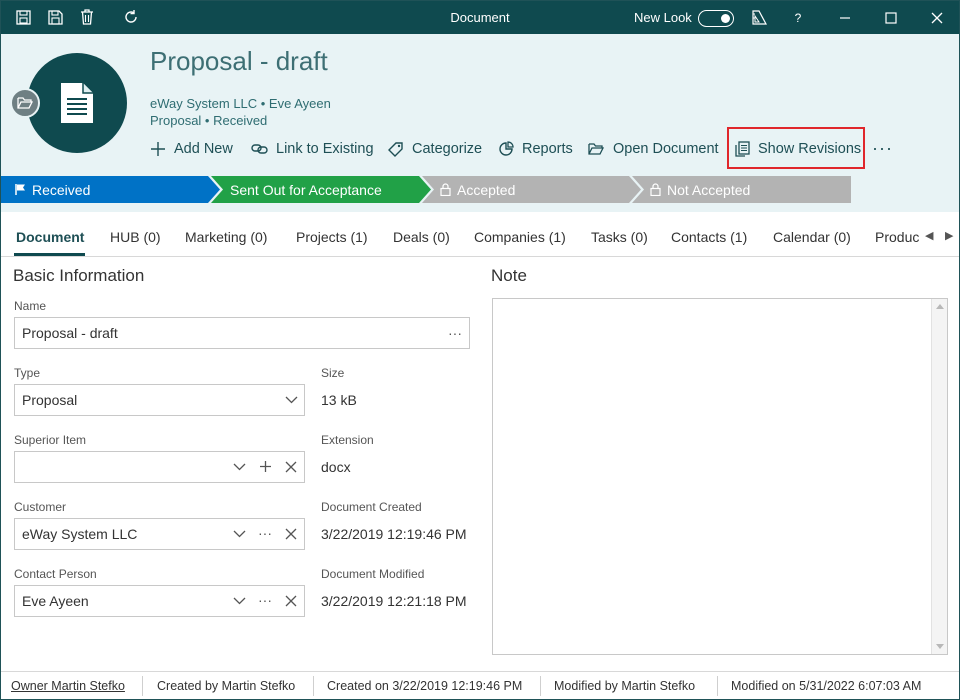 This screenshot has width=960, height=700. I want to click on stage-accepted-label: Accepted, so click(486, 189).